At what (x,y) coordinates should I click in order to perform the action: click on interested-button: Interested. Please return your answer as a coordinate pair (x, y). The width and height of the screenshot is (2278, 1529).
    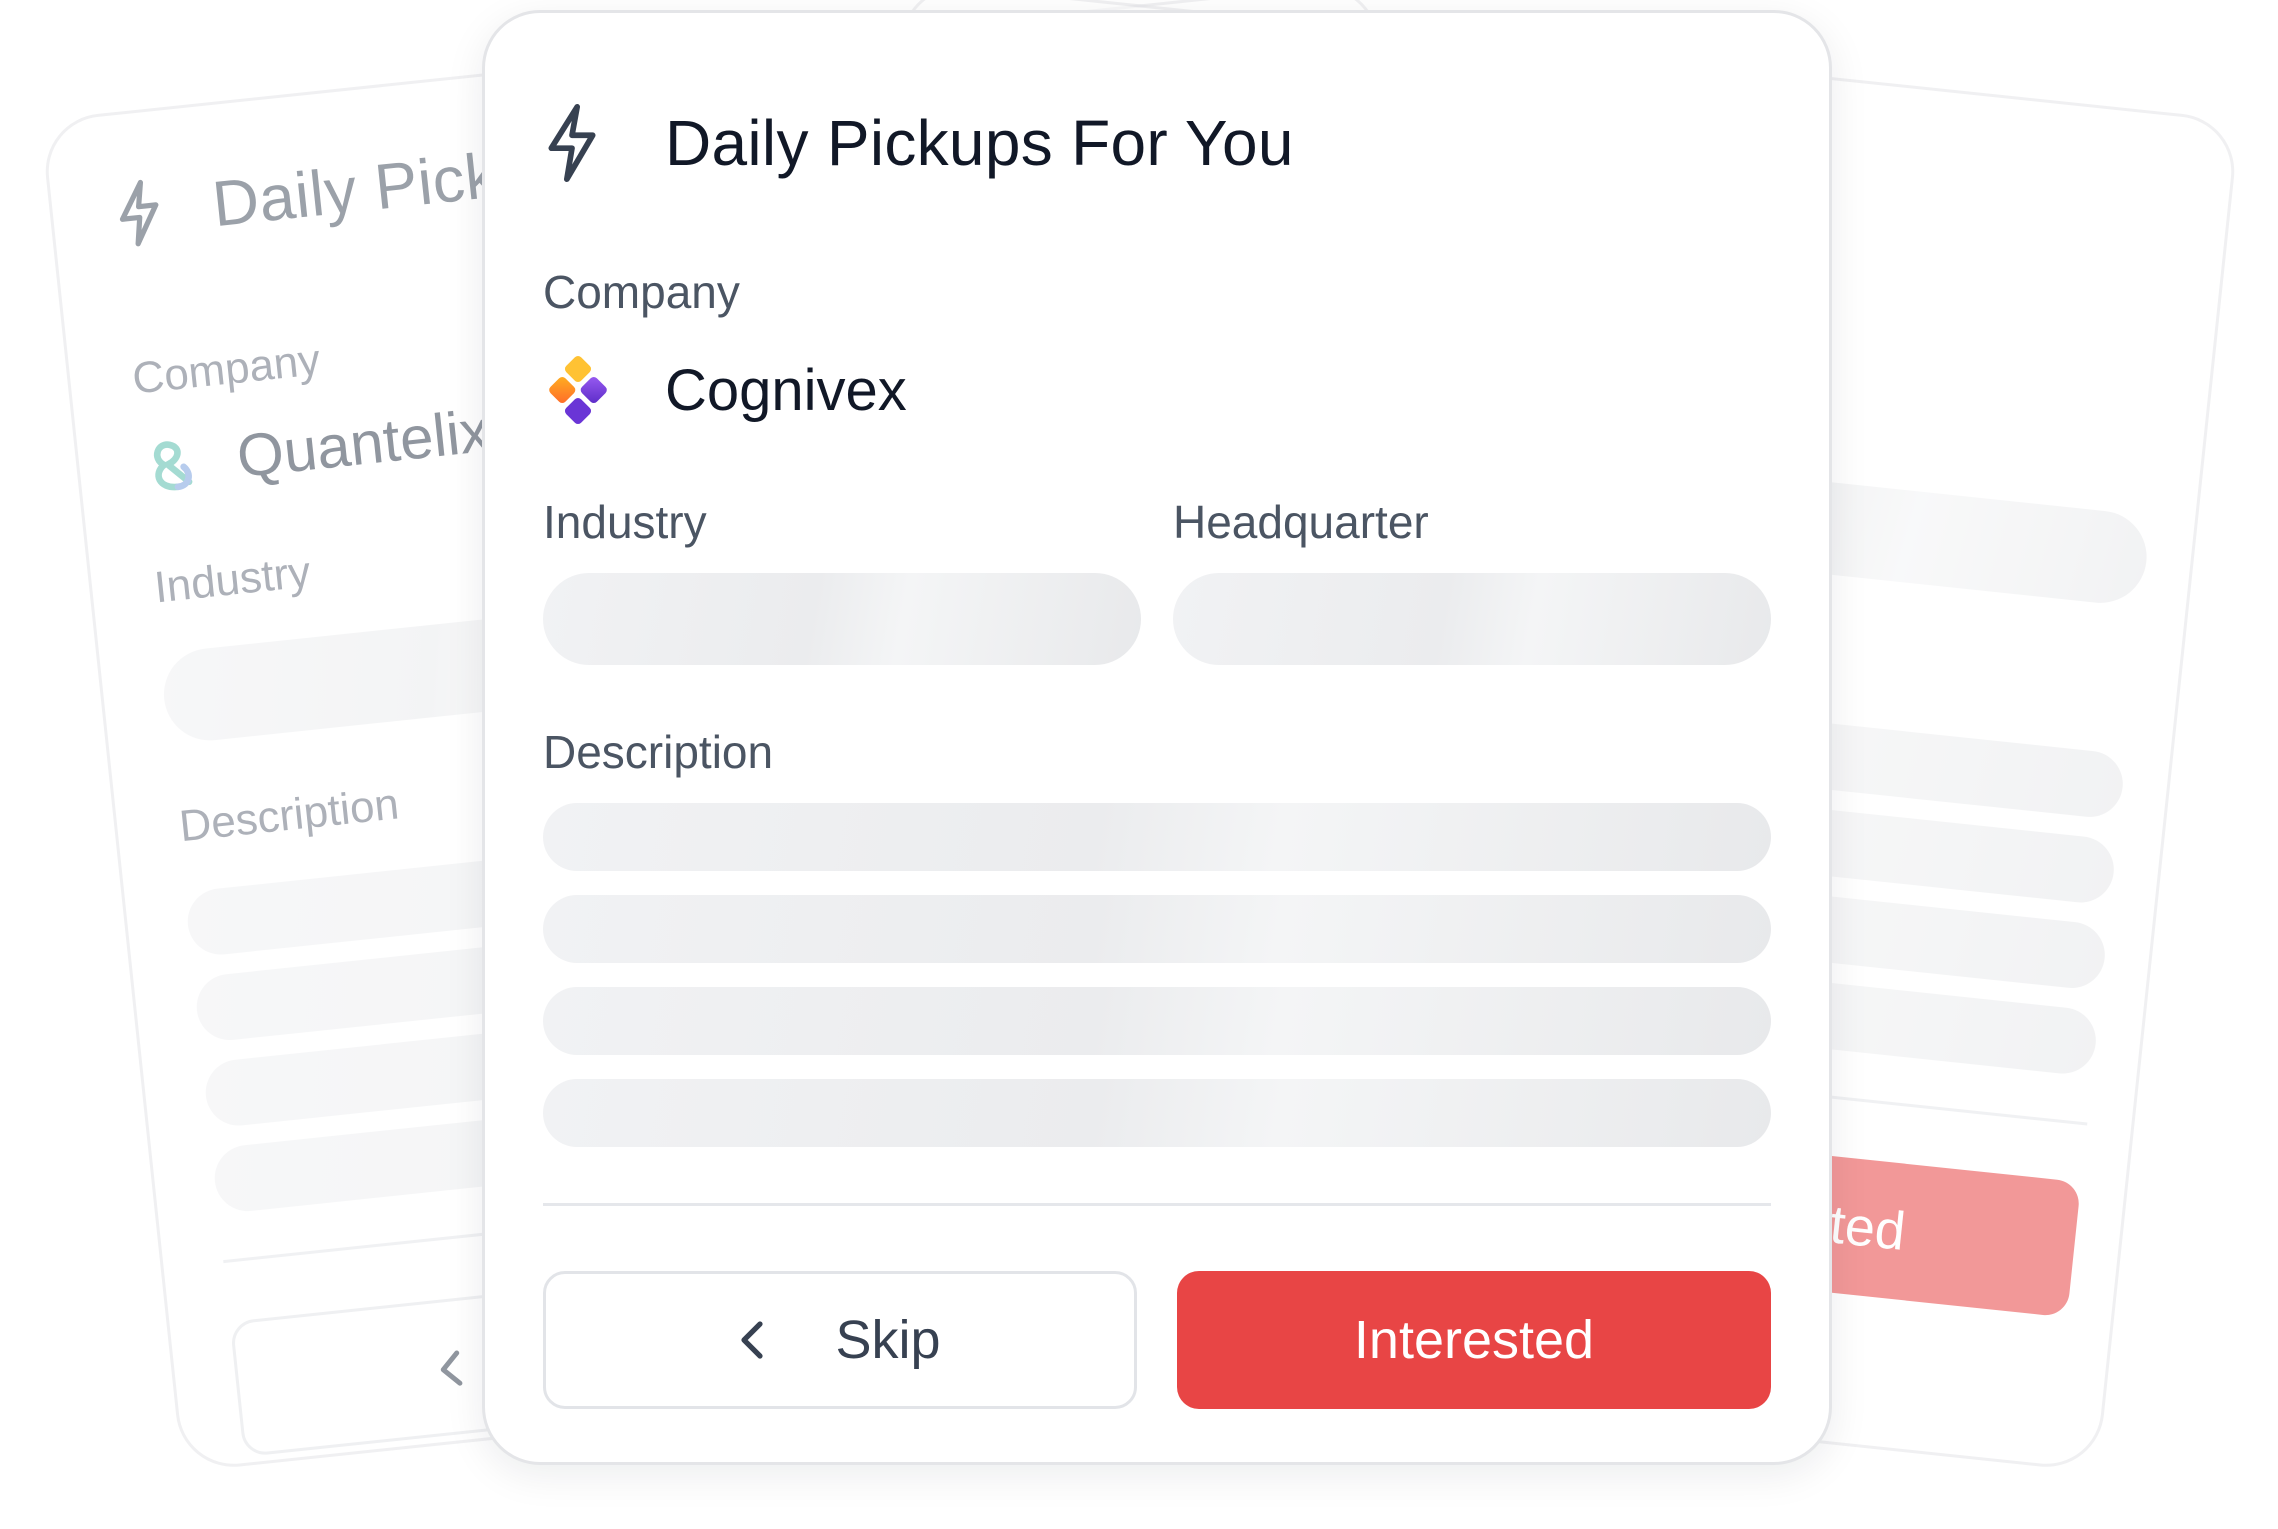
    Looking at the image, I should click on (1474, 1340).